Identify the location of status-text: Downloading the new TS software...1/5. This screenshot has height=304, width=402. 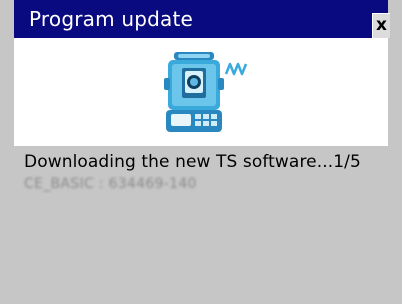
(192, 162).